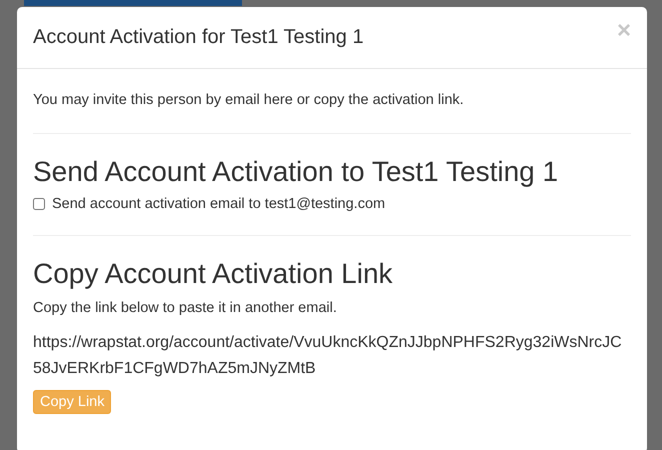 This screenshot has width=662, height=450. Describe the element at coordinates (219, 204) in the screenshot. I see `checkbox-label: Send account activation email to test1@testing.com` at that location.